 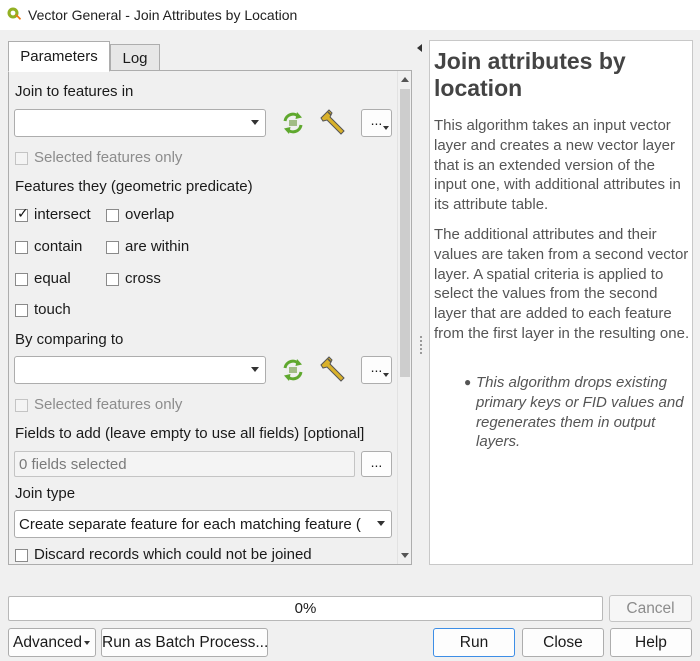 I want to click on intersect-checkbox: ✓, so click(x=22, y=214).